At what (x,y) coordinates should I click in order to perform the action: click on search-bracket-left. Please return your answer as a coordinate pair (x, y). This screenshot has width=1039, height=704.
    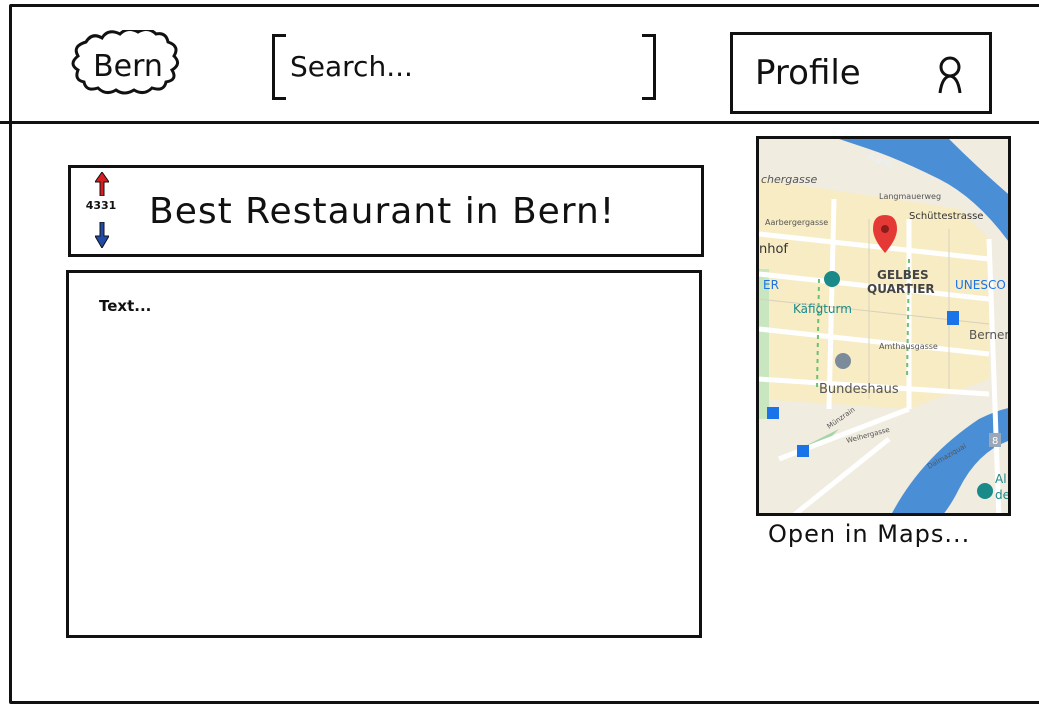
    Looking at the image, I should click on (279, 67).